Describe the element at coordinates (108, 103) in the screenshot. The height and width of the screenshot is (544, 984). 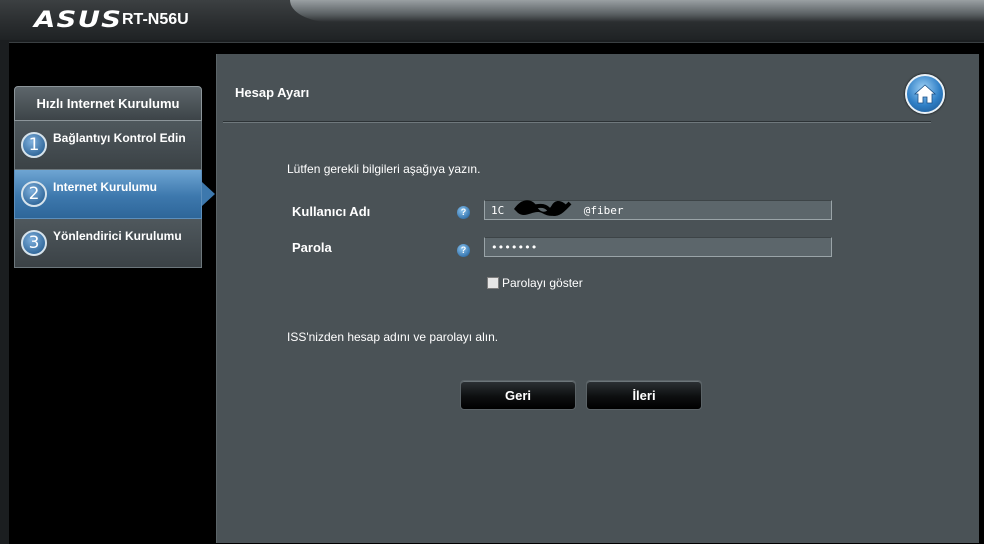
I see `sidebar-title: Hızlı Internet Kurulumu` at that location.